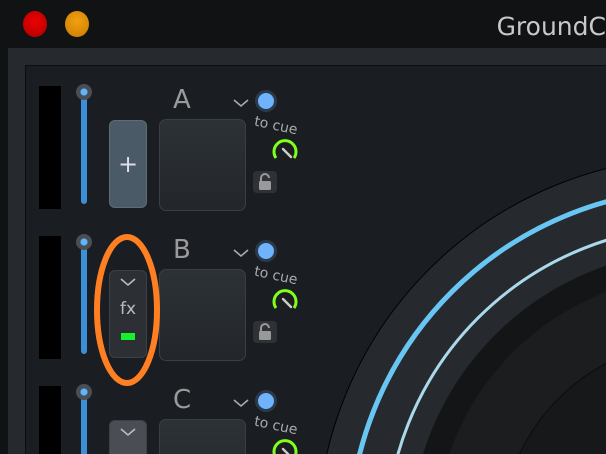  I want to click on deck-letter: B, so click(182, 250).